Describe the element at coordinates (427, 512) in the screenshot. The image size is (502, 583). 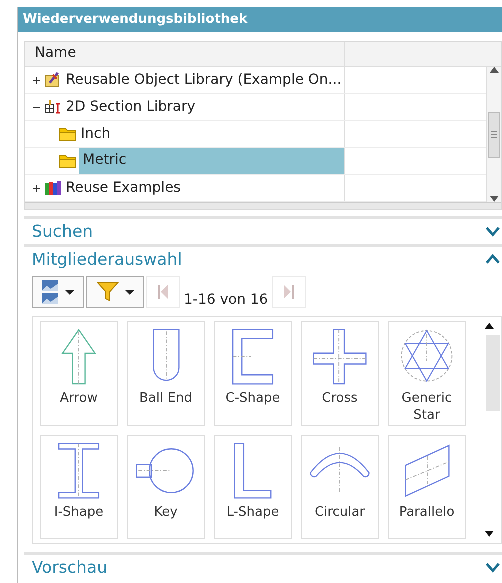
I see `tile-label: Parallelo` at that location.